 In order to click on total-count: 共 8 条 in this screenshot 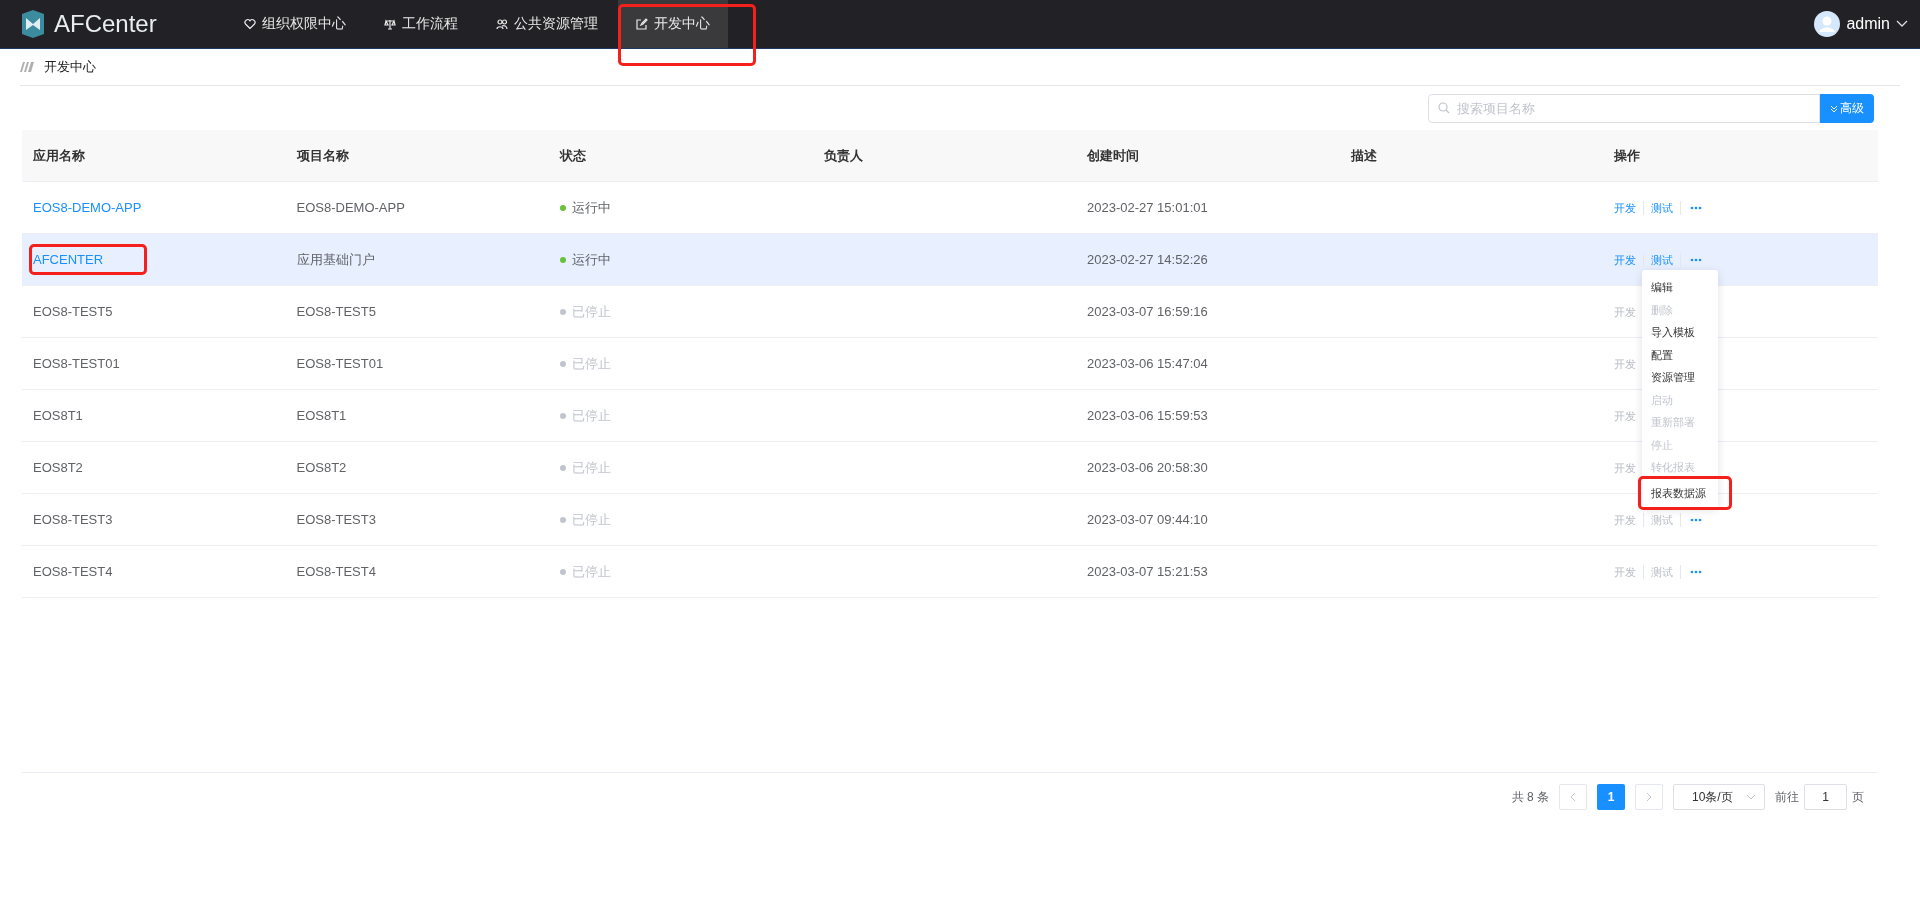, I will do `click(1530, 797)`.